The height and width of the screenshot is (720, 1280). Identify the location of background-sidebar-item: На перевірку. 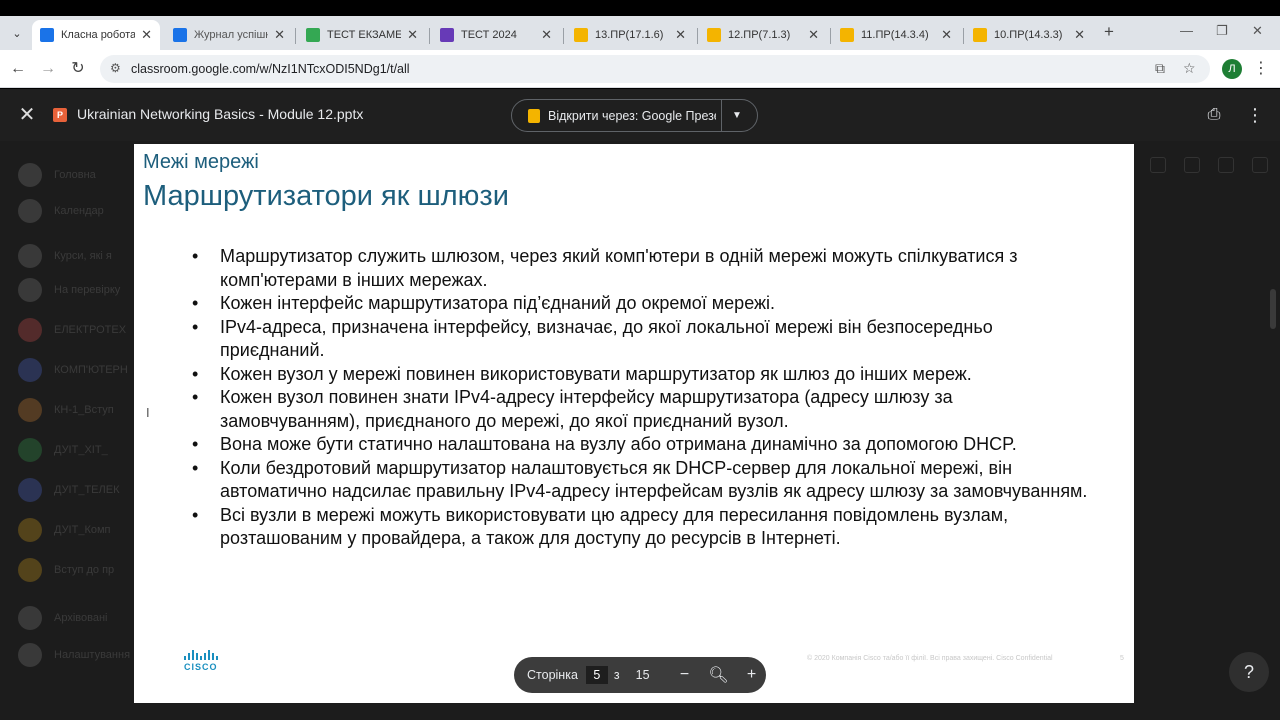
(69, 290).